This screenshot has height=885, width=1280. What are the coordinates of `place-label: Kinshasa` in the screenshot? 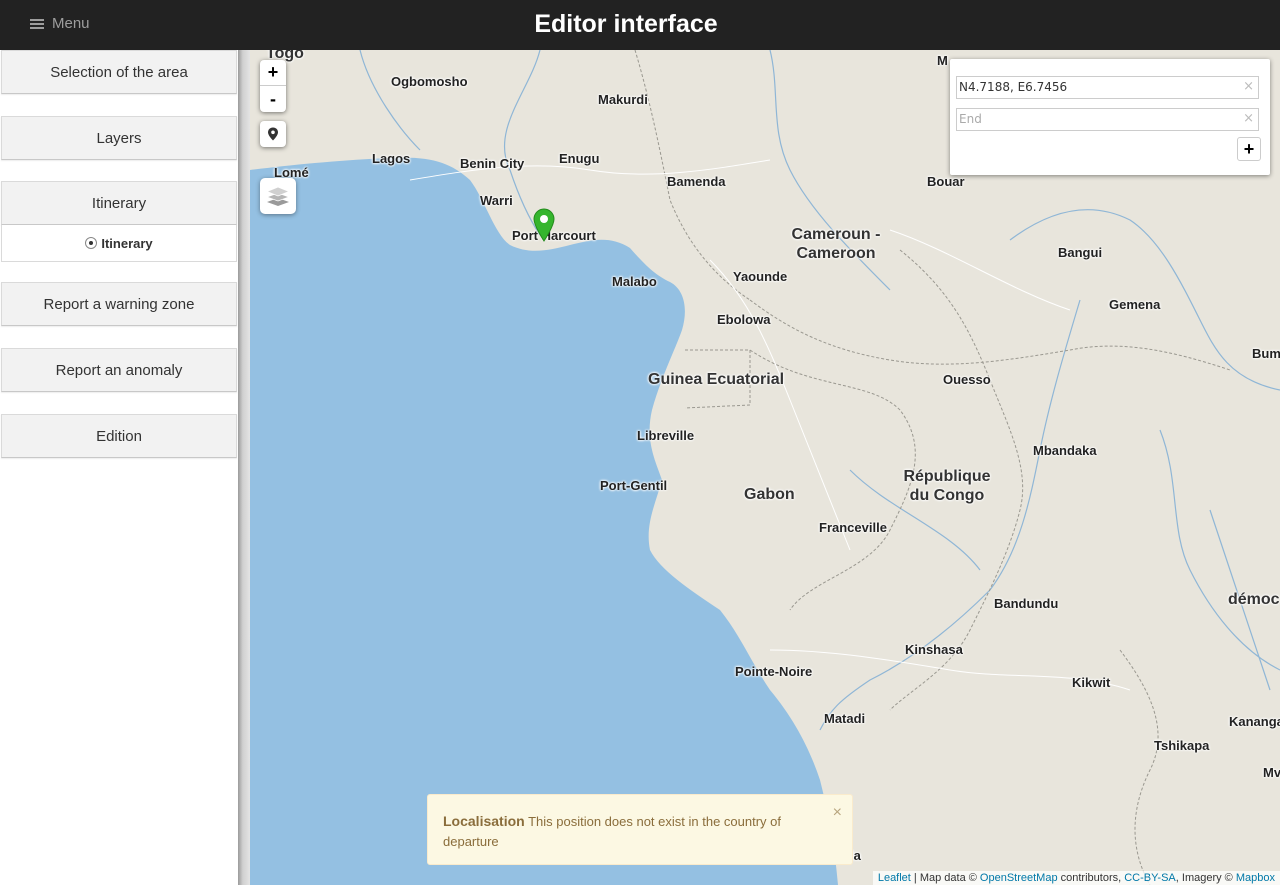 It's located at (934, 649).